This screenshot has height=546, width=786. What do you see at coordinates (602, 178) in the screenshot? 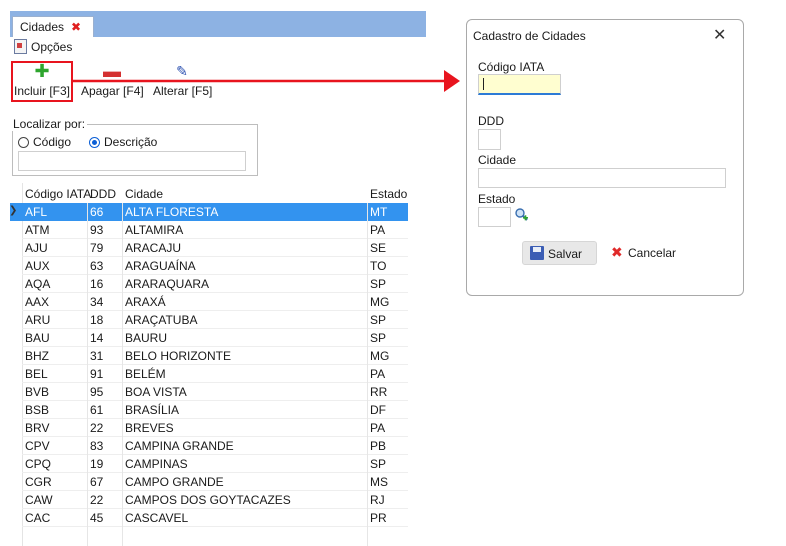
I see `cidade-field` at bounding box center [602, 178].